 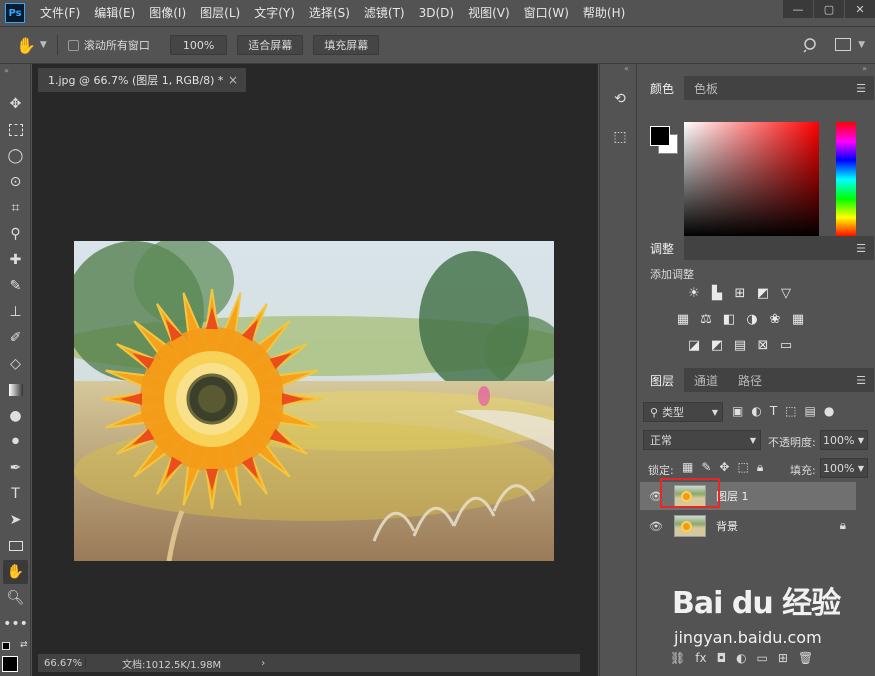 What do you see at coordinates (737, 411) in the screenshot?
I see `image-filter-icon: ▣` at bounding box center [737, 411].